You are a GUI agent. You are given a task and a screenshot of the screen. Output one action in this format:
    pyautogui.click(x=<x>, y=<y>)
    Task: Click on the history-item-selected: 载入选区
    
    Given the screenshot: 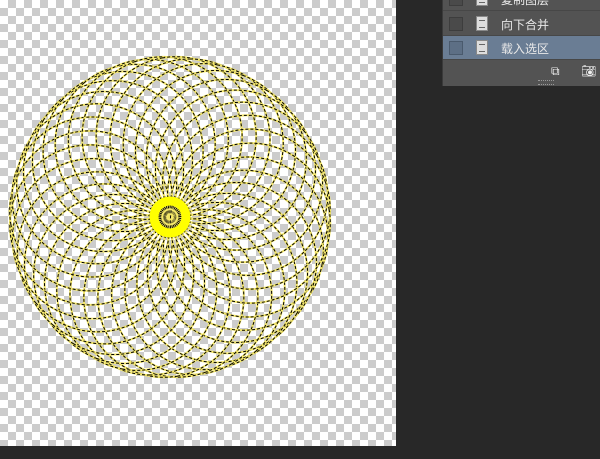 What is the action you would take?
    pyautogui.click(x=521, y=48)
    